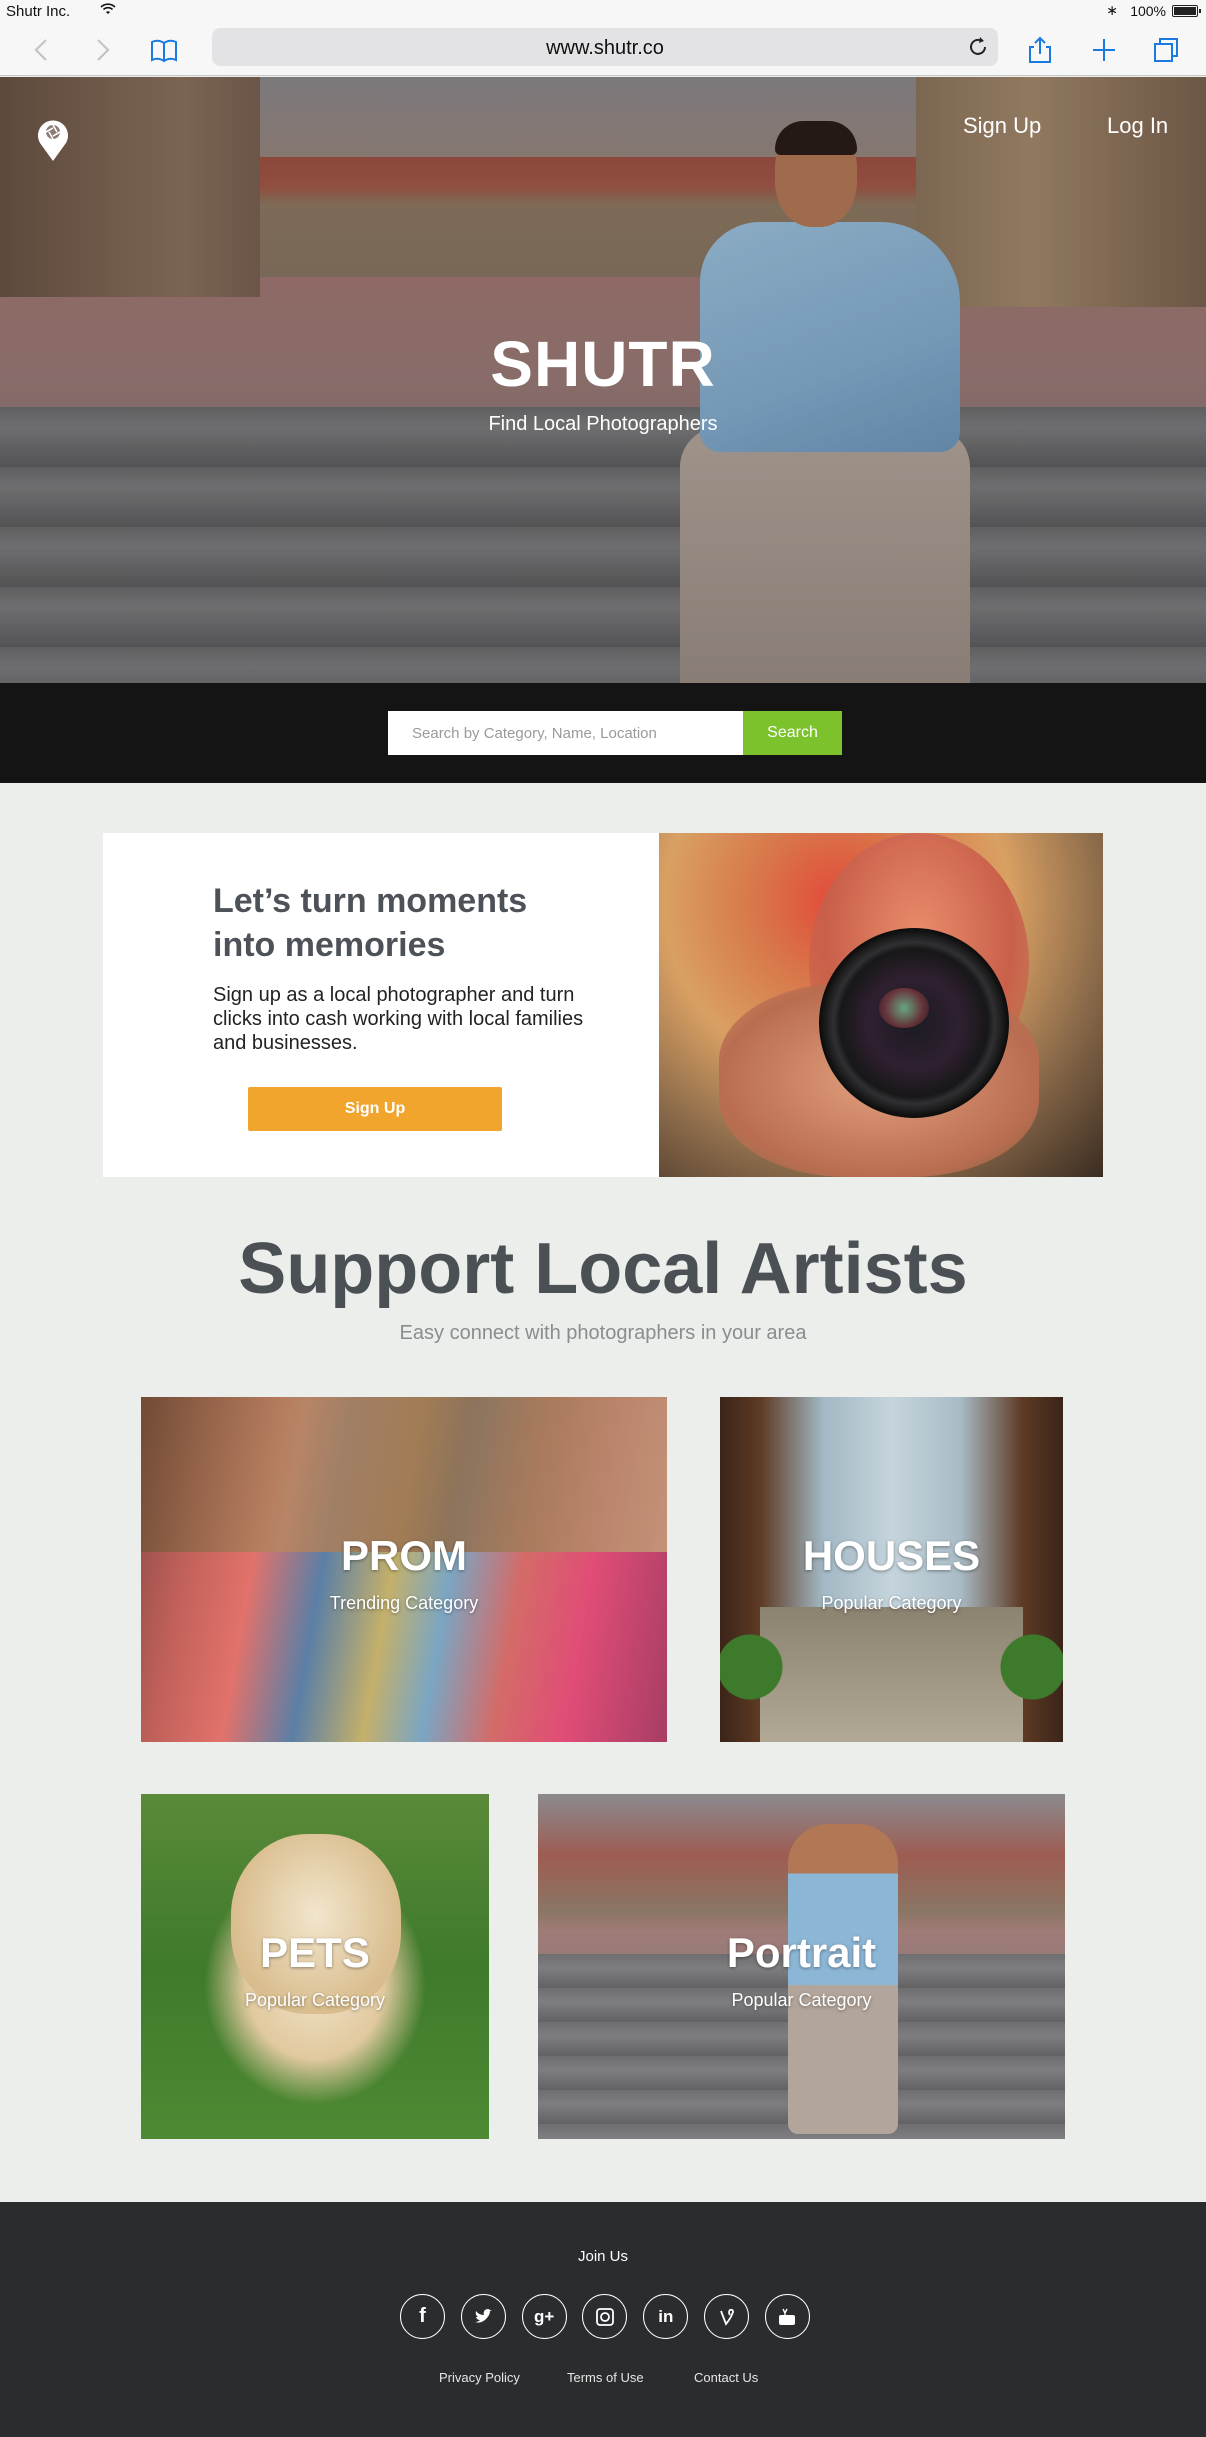  What do you see at coordinates (603, 364) in the screenshot?
I see `hero-title: SHUTR` at bounding box center [603, 364].